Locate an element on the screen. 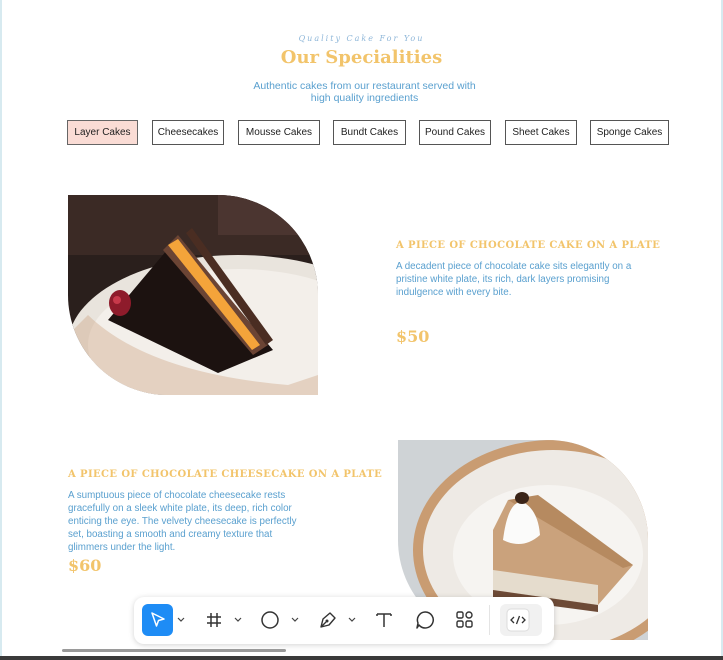 The width and height of the screenshot is (723, 660). cursor-arrow-icon is located at coordinates (157, 619).